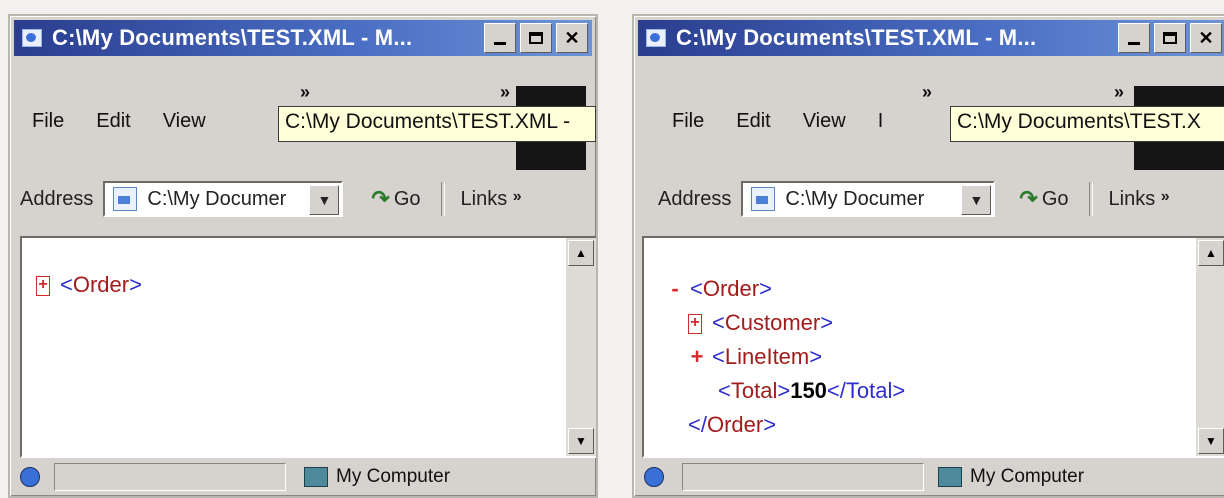 The width and height of the screenshot is (1224, 498). I want to click on close-icon: ✕, so click(1206, 38).